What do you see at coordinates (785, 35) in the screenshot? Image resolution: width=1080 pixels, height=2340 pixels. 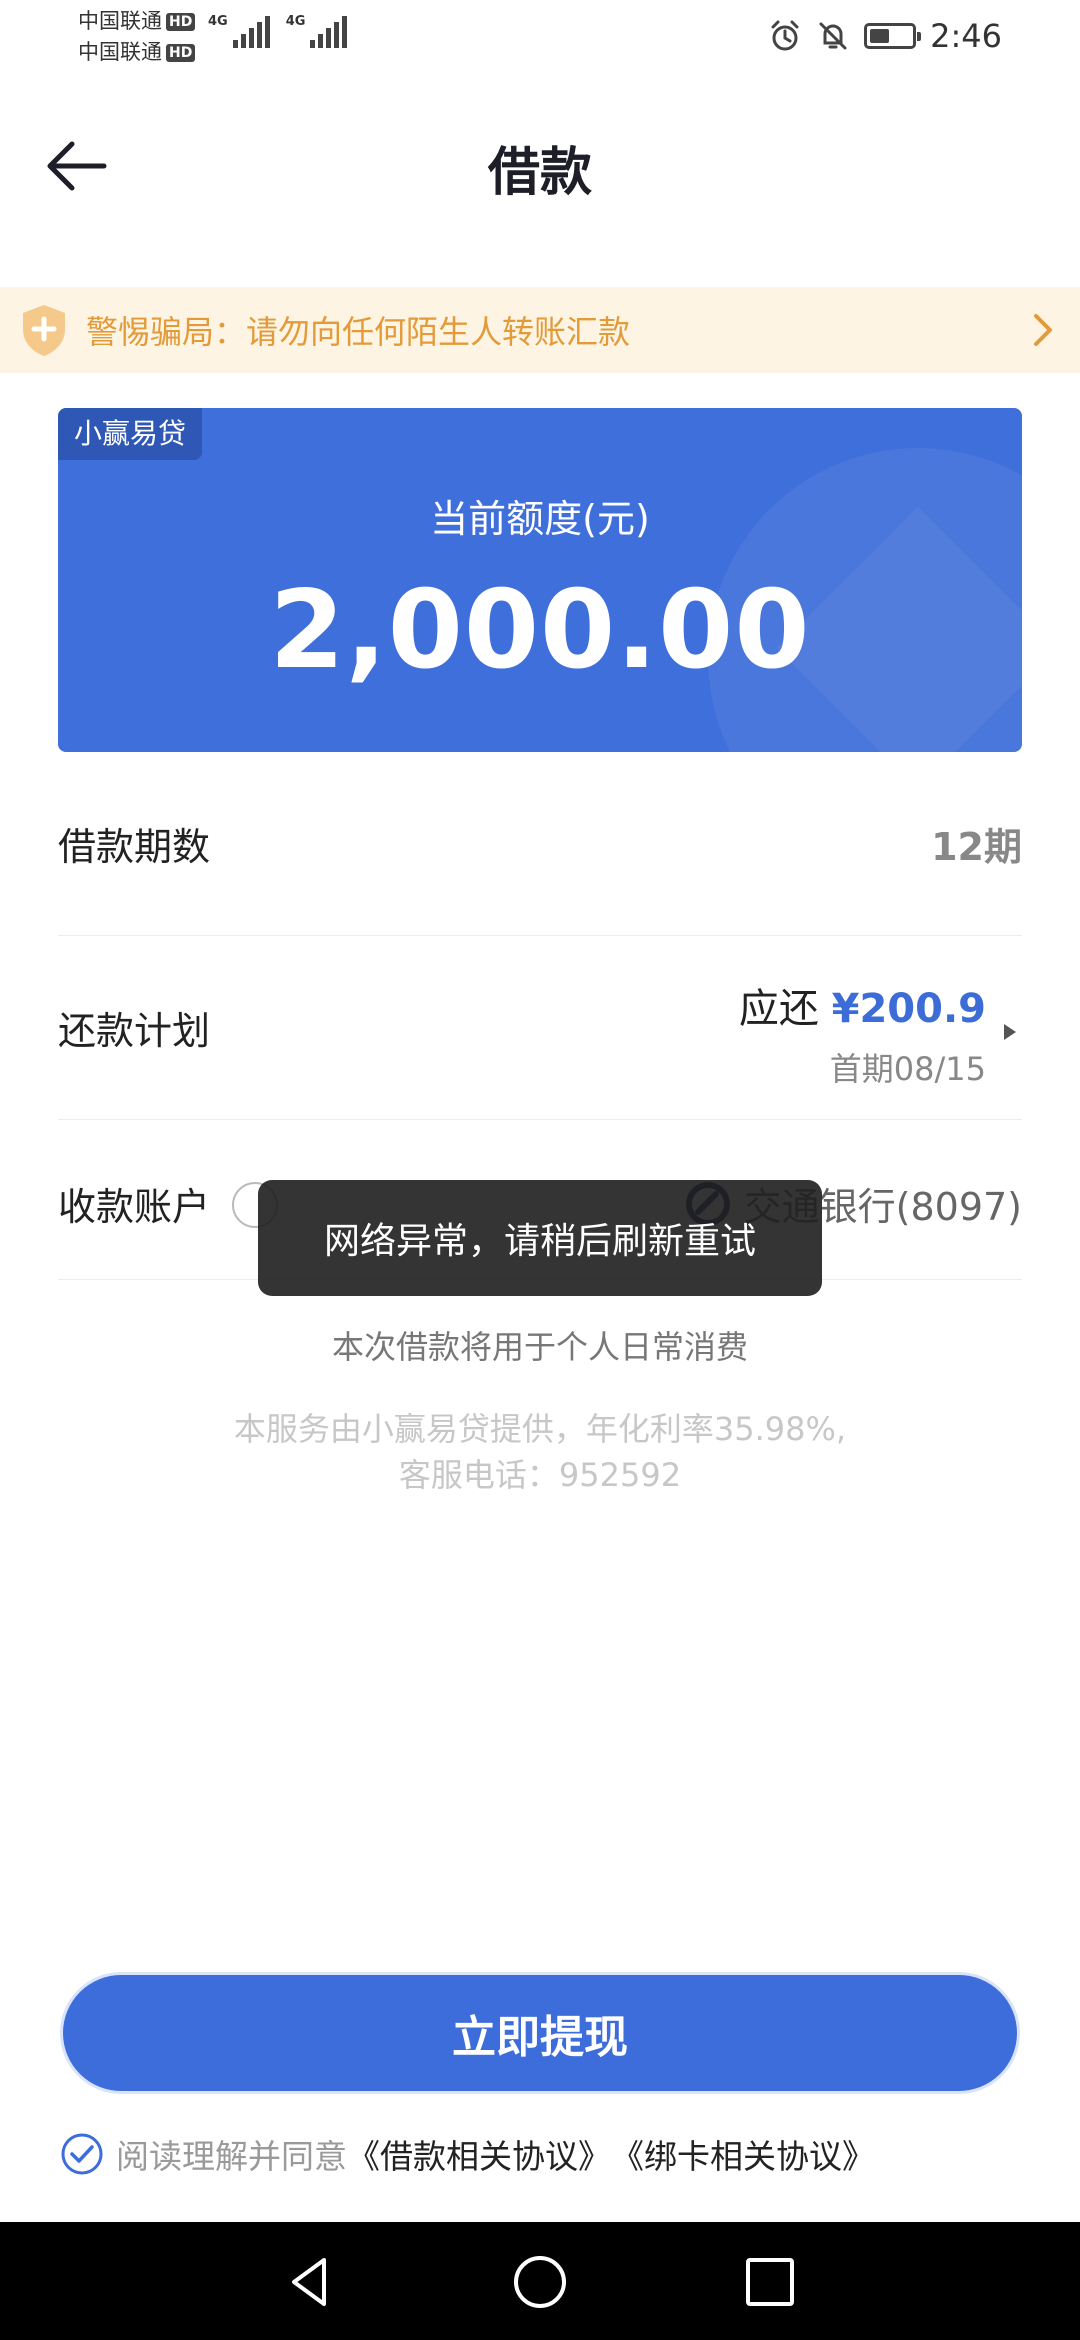 I see `alarm-icon` at bounding box center [785, 35].